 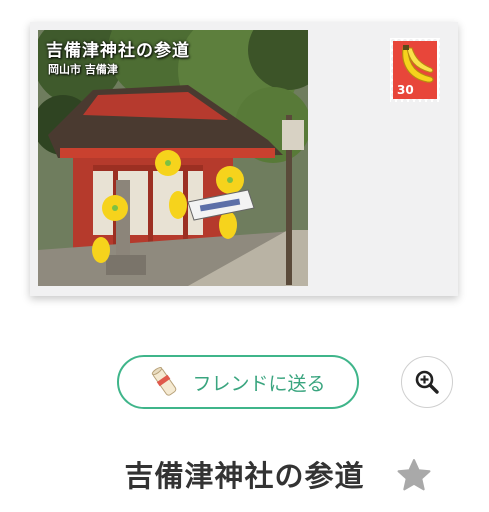 What do you see at coordinates (164, 382) in the screenshot?
I see `scroll-icon` at bounding box center [164, 382].